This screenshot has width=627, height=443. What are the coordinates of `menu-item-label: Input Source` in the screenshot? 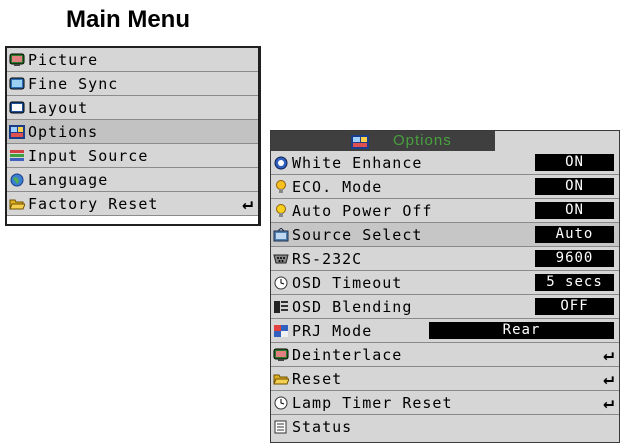 It's located at (88, 155).